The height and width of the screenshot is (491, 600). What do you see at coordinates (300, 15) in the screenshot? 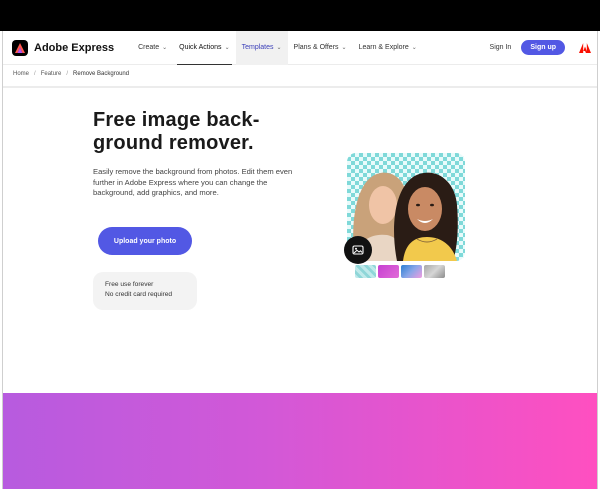
I see `window-top-bar` at bounding box center [300, 15].